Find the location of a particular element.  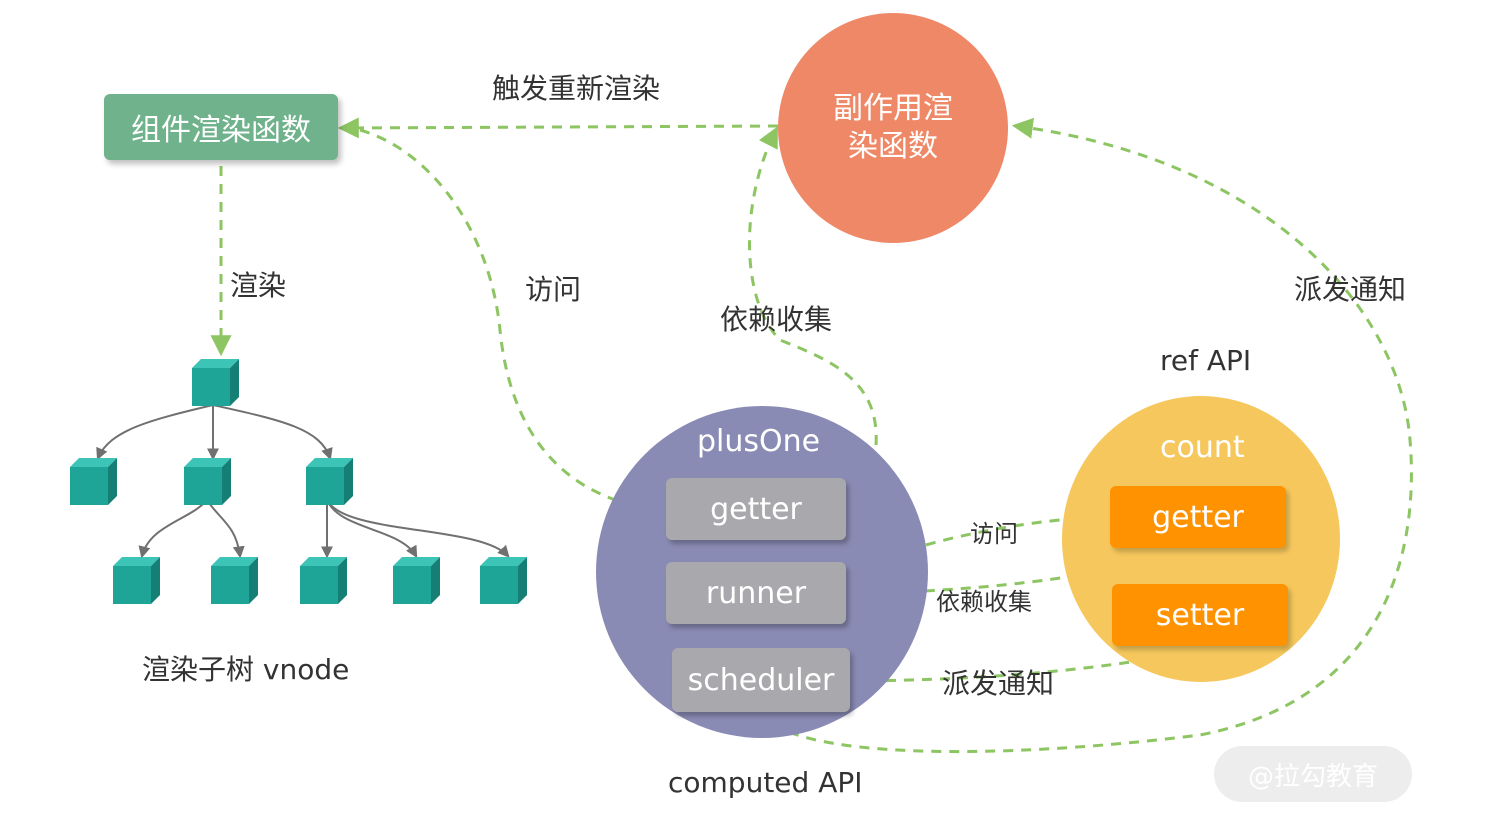

label-access-mid: 访问 is located at coordinates (994, 534).